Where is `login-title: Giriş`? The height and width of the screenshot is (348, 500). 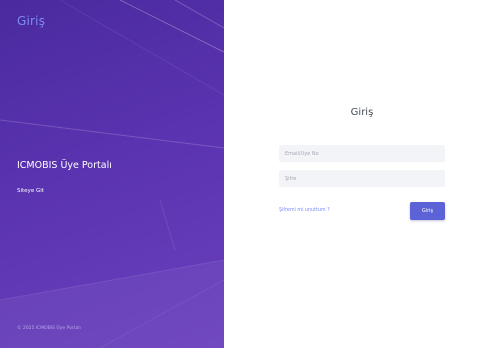 login-title: Giriş is located at coordinates (362, 112).